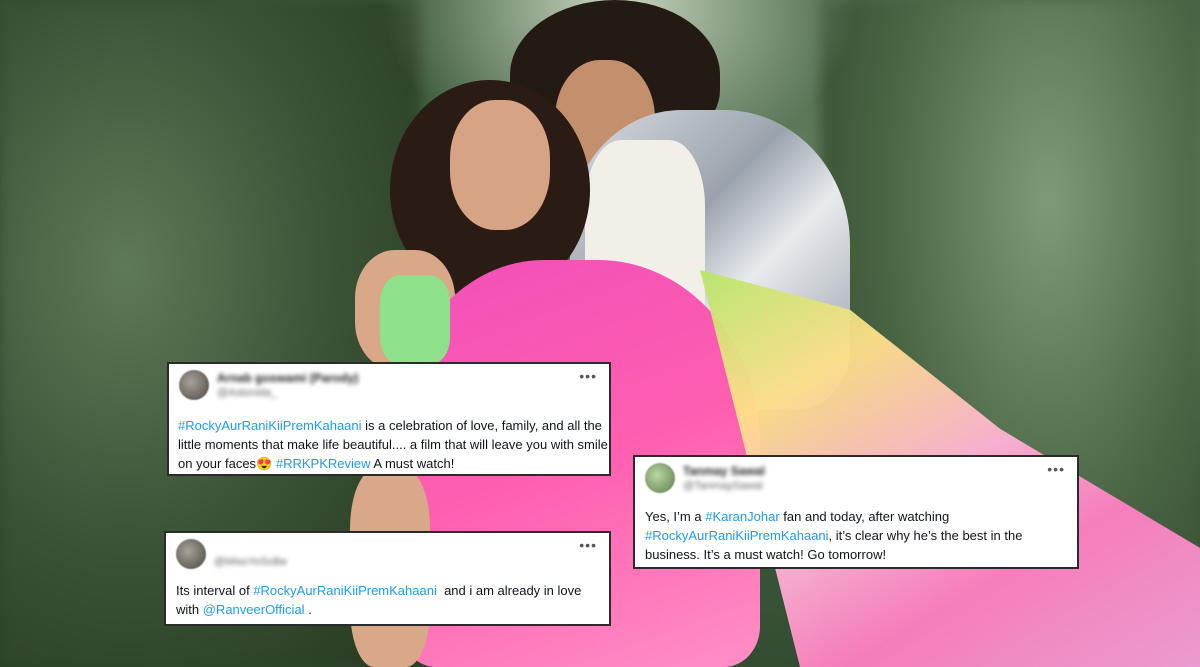  What do you see at coordinates (215, 590) in the screenshot?
I see `tweet-text-segment: Its interval of` at bounding box center [215, 590].